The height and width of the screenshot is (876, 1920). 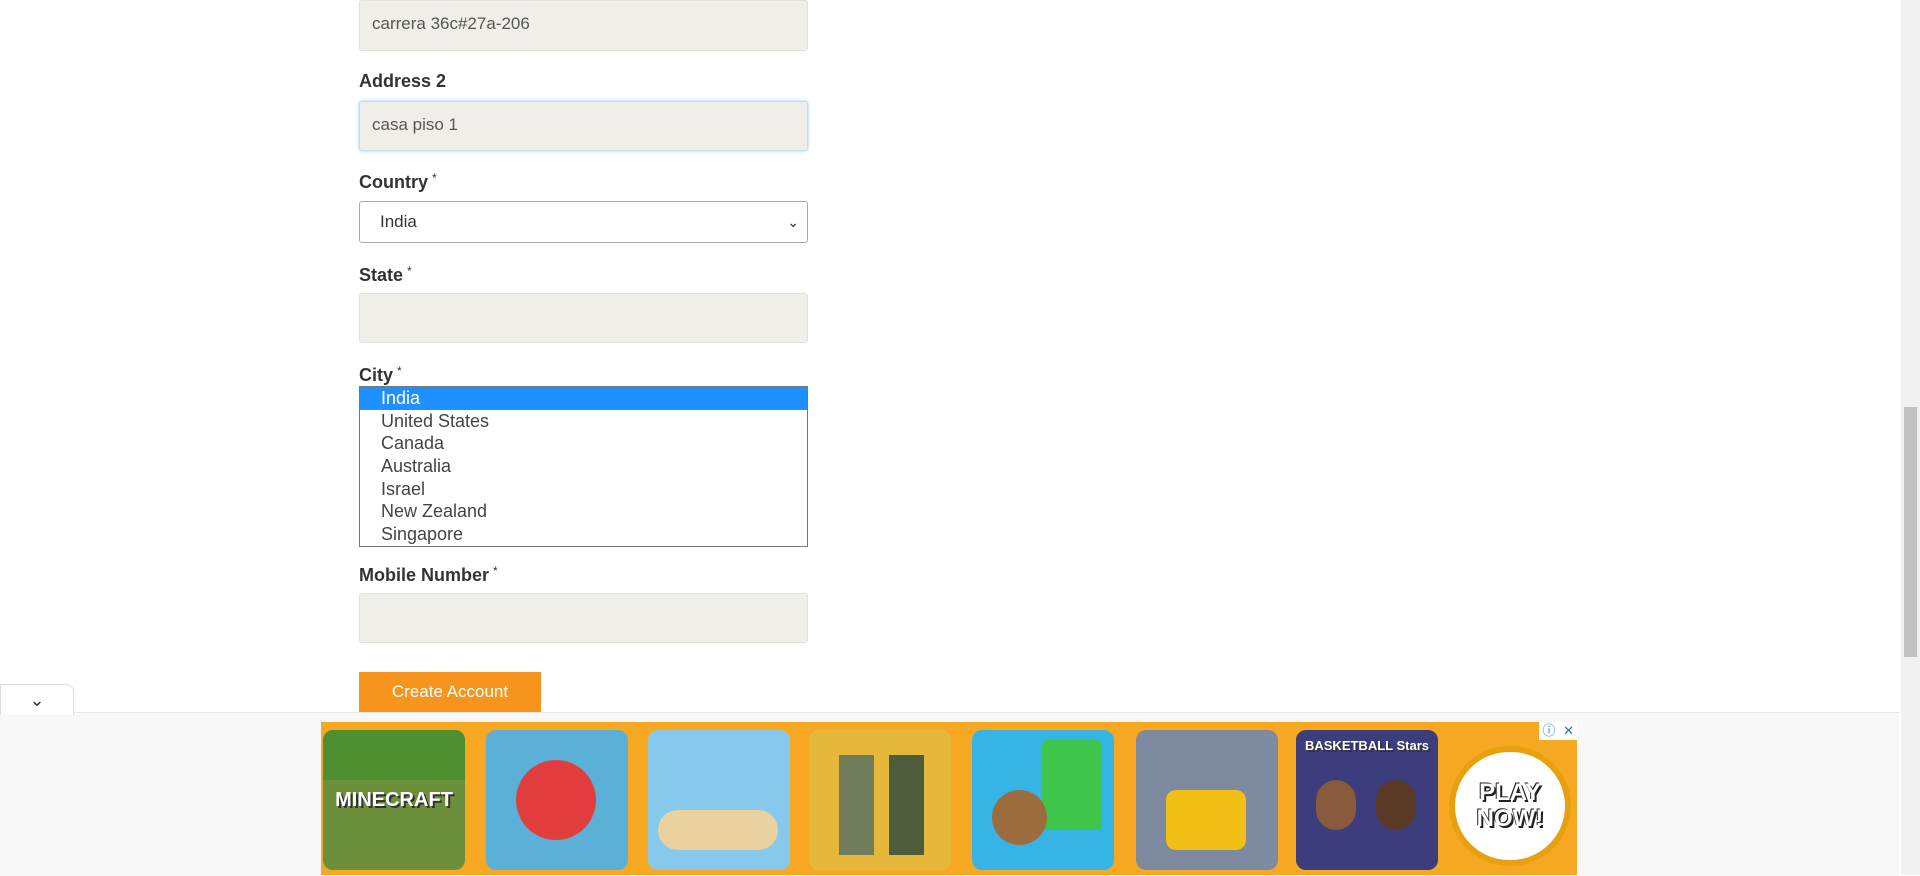 What do you see at coordinates (583, 126) in the screenshot?
I see `address2-input: casa piso 1` at bounding box center [583, 126].